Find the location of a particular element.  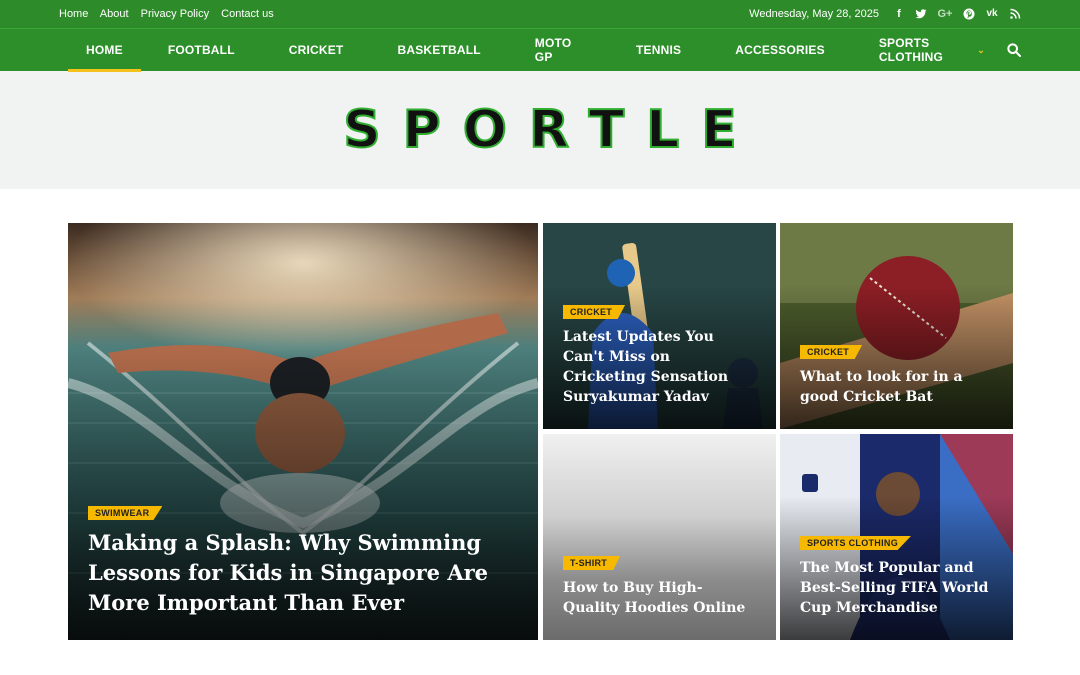

nav-moto-gp: MOTO GP is located at coordinates (558, 50).